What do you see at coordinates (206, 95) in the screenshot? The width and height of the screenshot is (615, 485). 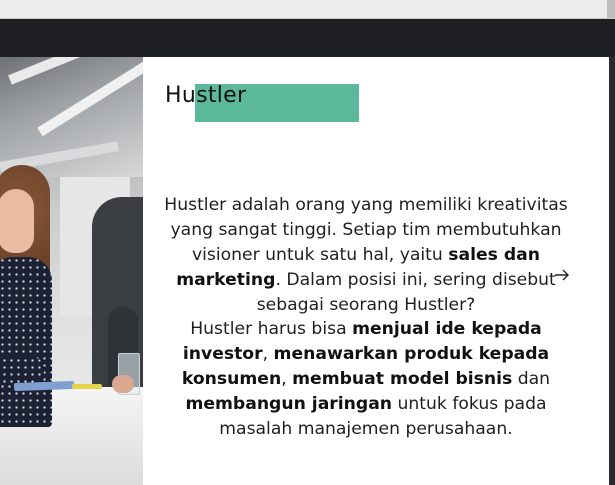 I see `slide-title: Hustler` at bounding box center [206, 95].